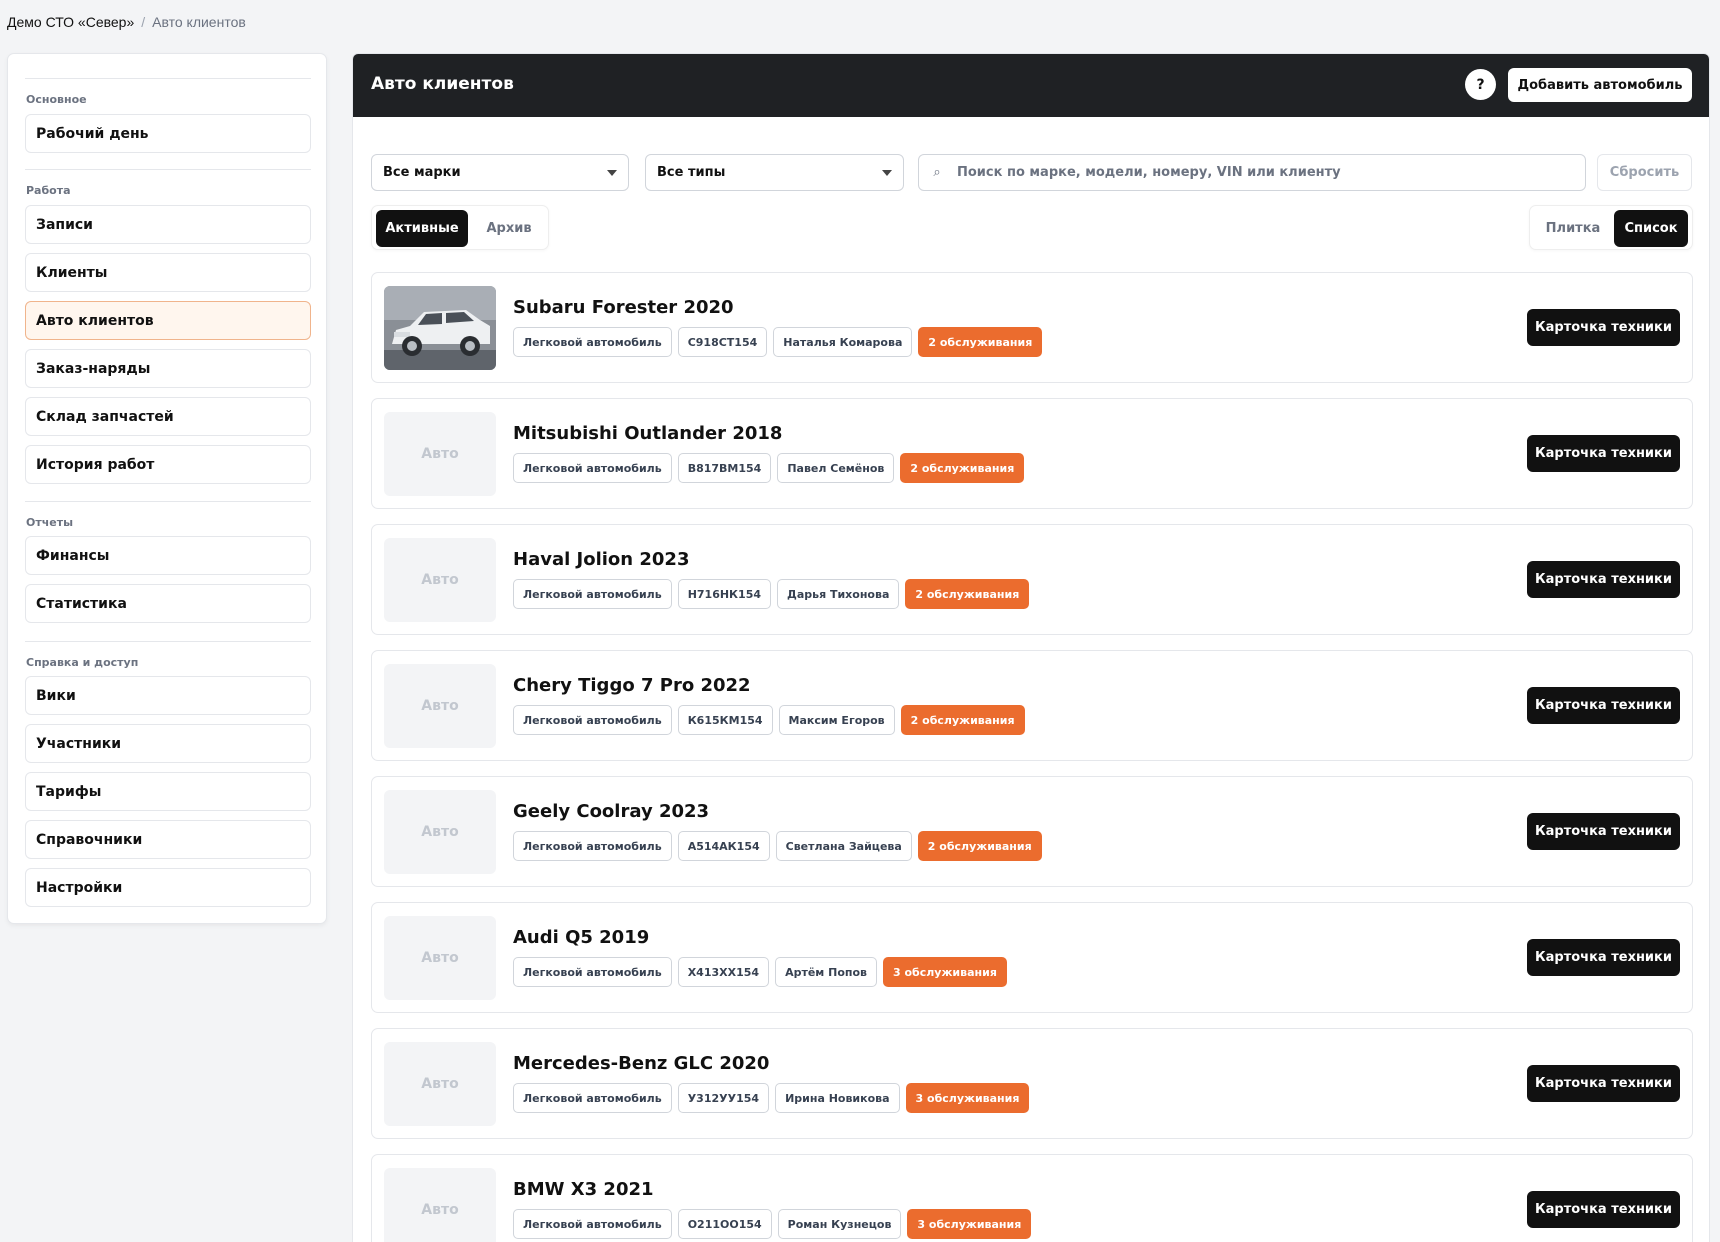  I want to click on car-owner-tag: Светлана Зайцева, so click(843, 846).